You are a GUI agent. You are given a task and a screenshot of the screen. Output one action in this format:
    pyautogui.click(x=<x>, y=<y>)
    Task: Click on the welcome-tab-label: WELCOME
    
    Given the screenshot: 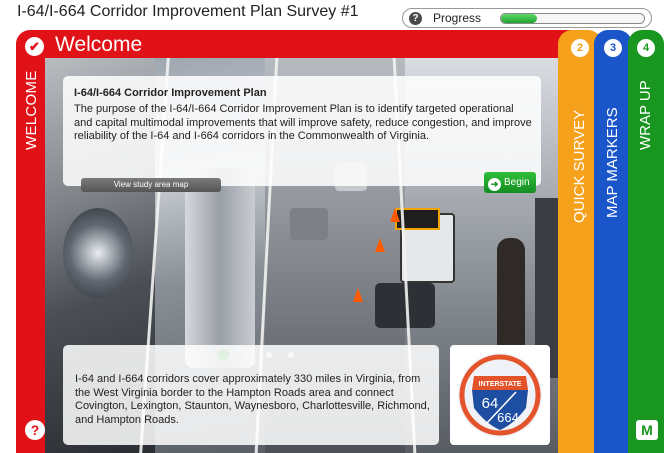 What is the action you would take?
    pyautogui.click(x=31, y=110)
    